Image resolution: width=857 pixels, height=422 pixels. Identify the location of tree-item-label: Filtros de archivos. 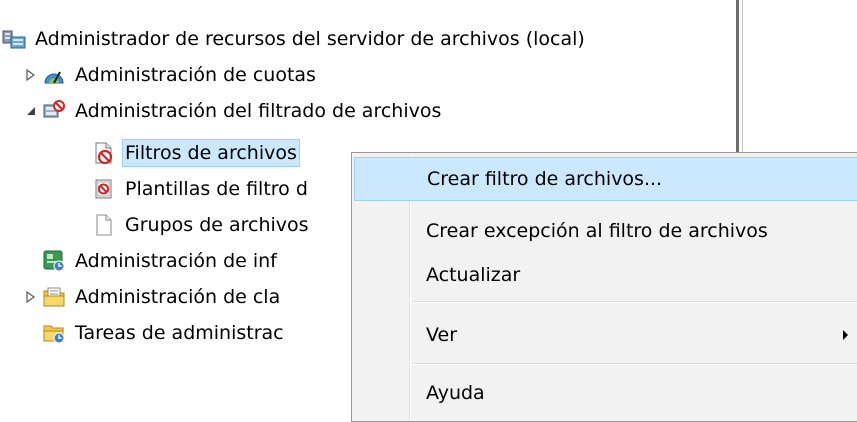
(211, 153).